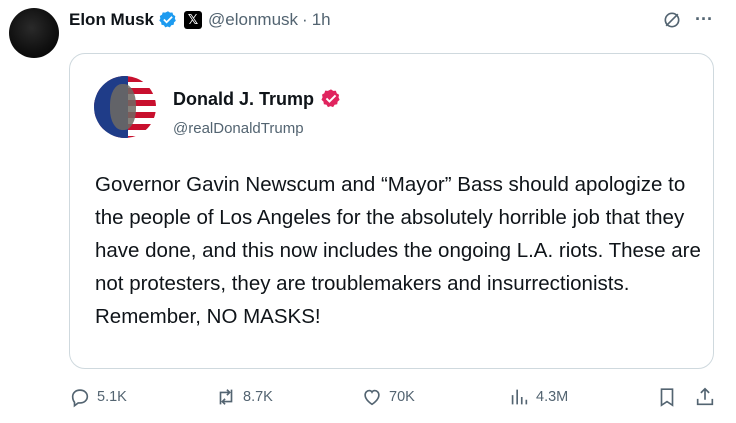 The height and width of the screenshot is (423, 736). I want to click on reply-icon, so click(80, 398).